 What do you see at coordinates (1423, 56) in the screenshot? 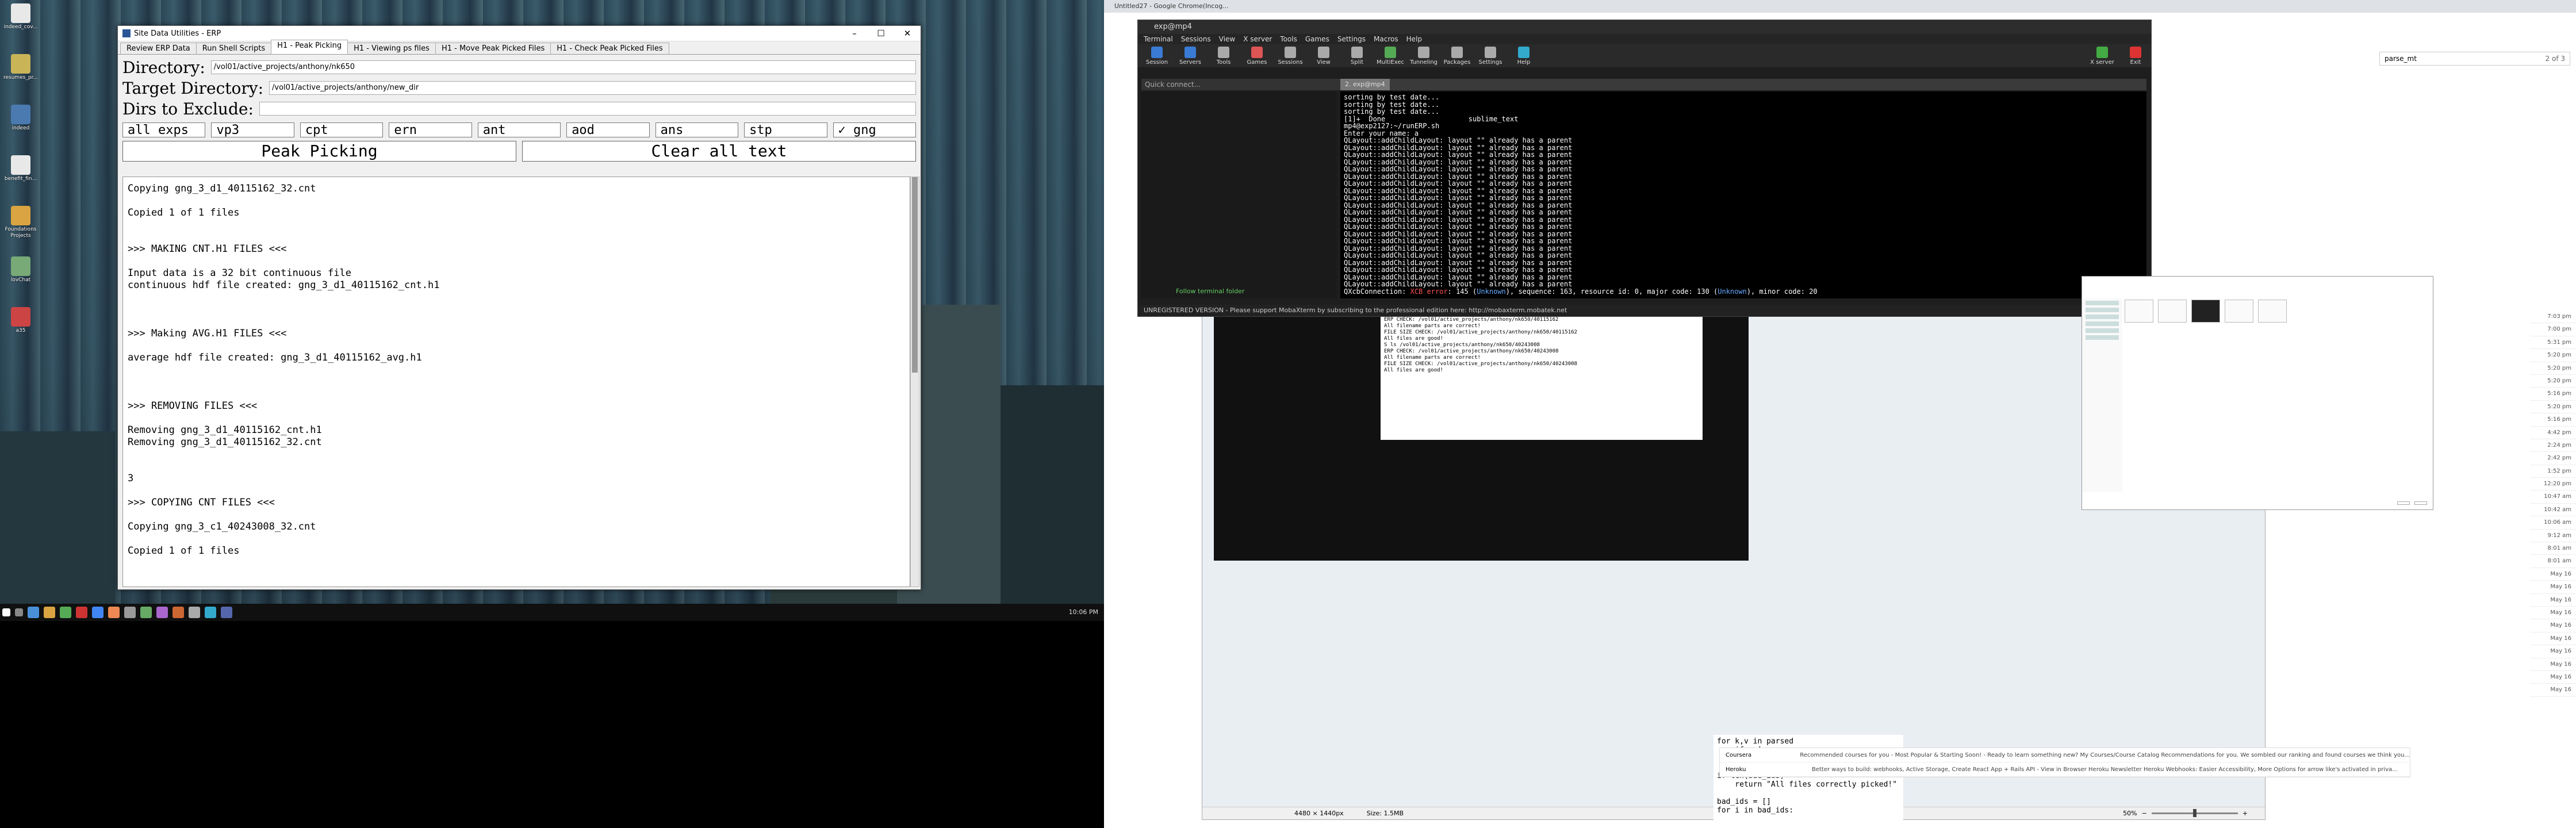
I see `toolbar-button: Tunneling` at bounding box center [1423, 56].